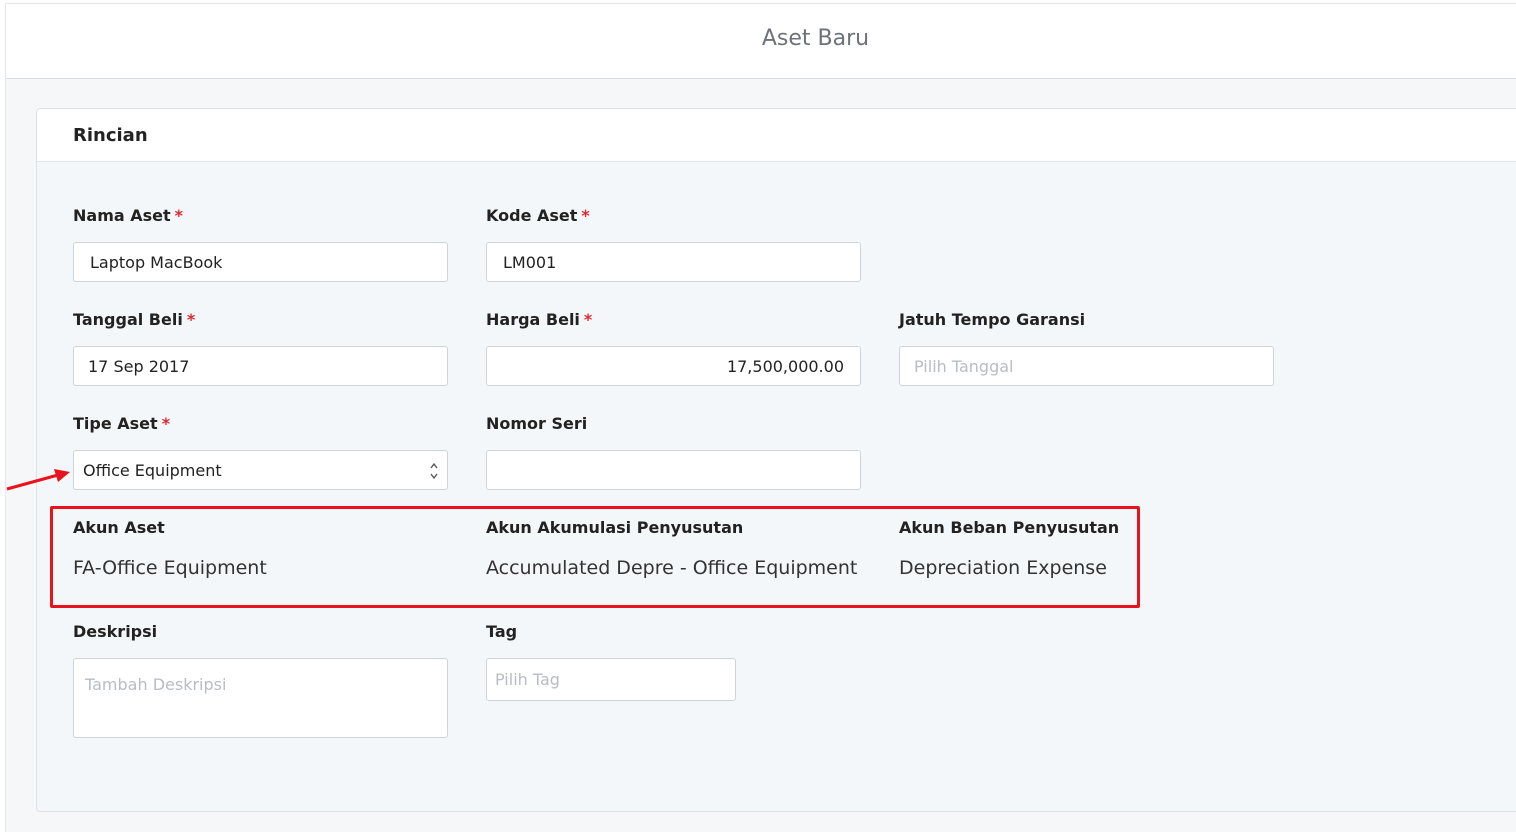  Describe the element at coordinates (672, 568) in the screenshot. I see `akun-akumulasi-value: Accumulated Depre - Office Equipment` at that location.